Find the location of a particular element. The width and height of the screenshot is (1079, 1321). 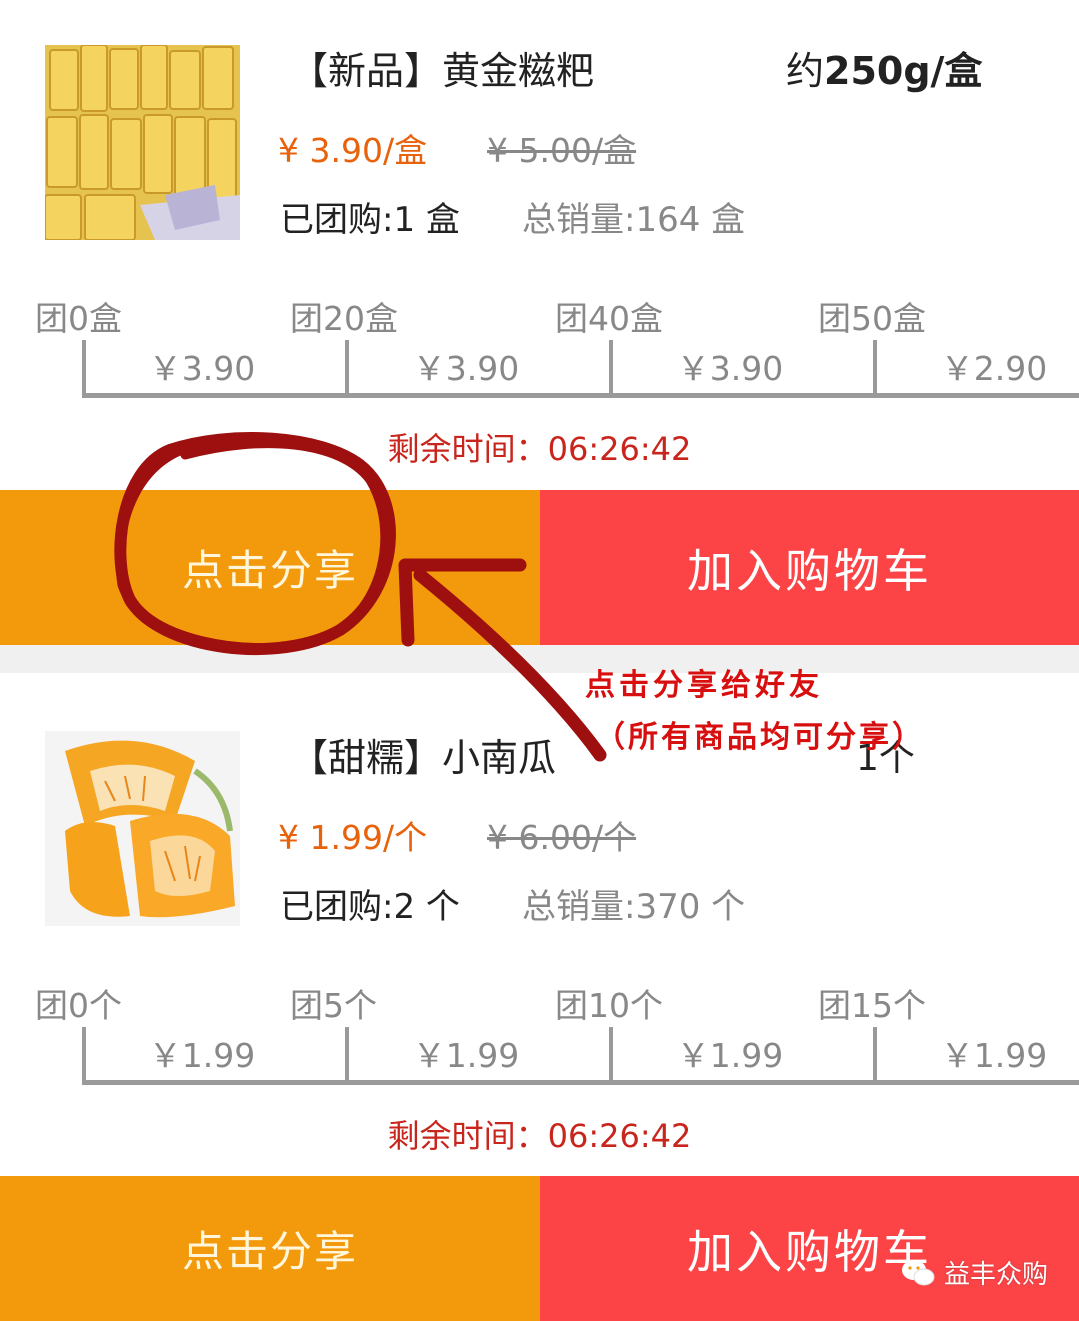

account-watermark: 益丰众购 is located at coordinates (974, 1272).